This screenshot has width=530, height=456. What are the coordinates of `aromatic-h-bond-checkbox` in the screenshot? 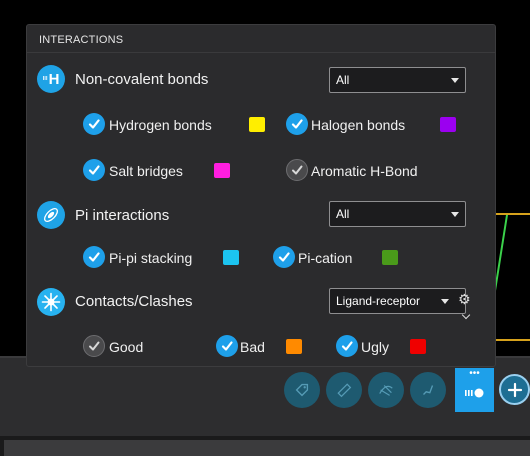 It's located at (297, 170).